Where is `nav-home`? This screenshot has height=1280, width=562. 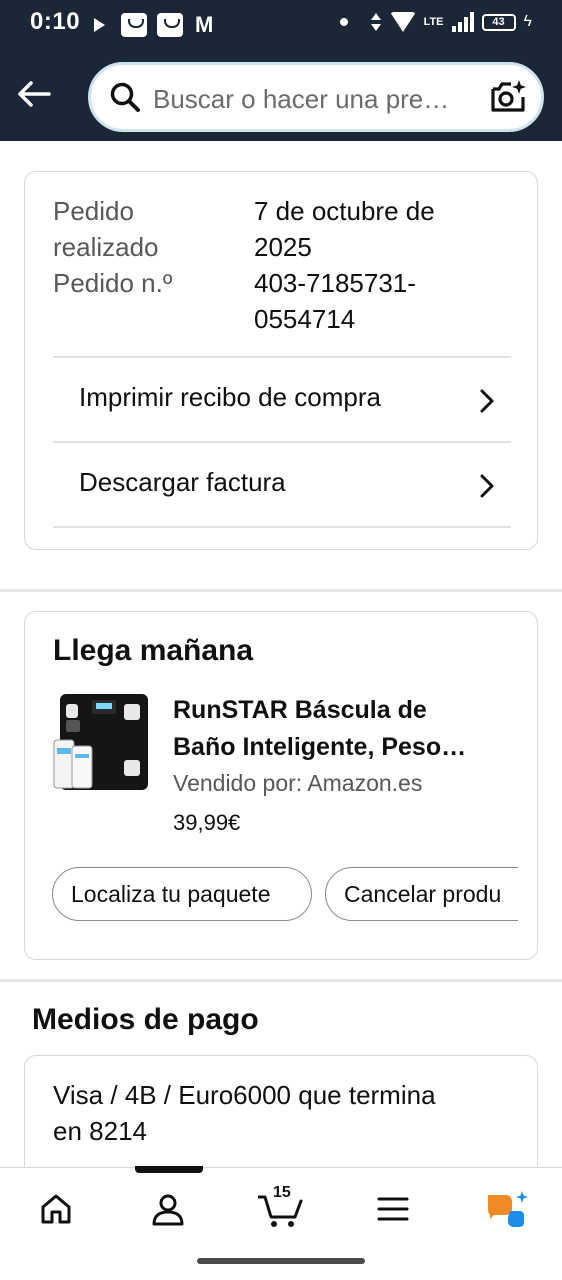 nav-home is located at coordinates (56, 1209).